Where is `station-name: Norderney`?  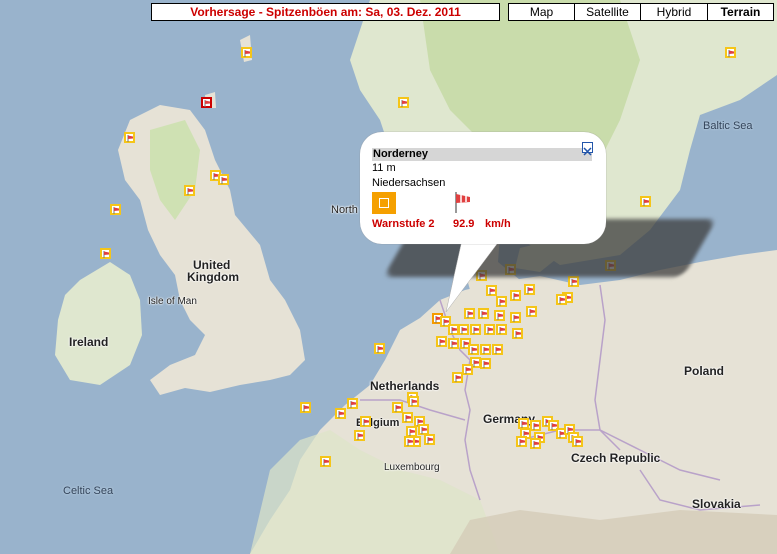 station-name: Norderney is located at coordinates (482, 154).